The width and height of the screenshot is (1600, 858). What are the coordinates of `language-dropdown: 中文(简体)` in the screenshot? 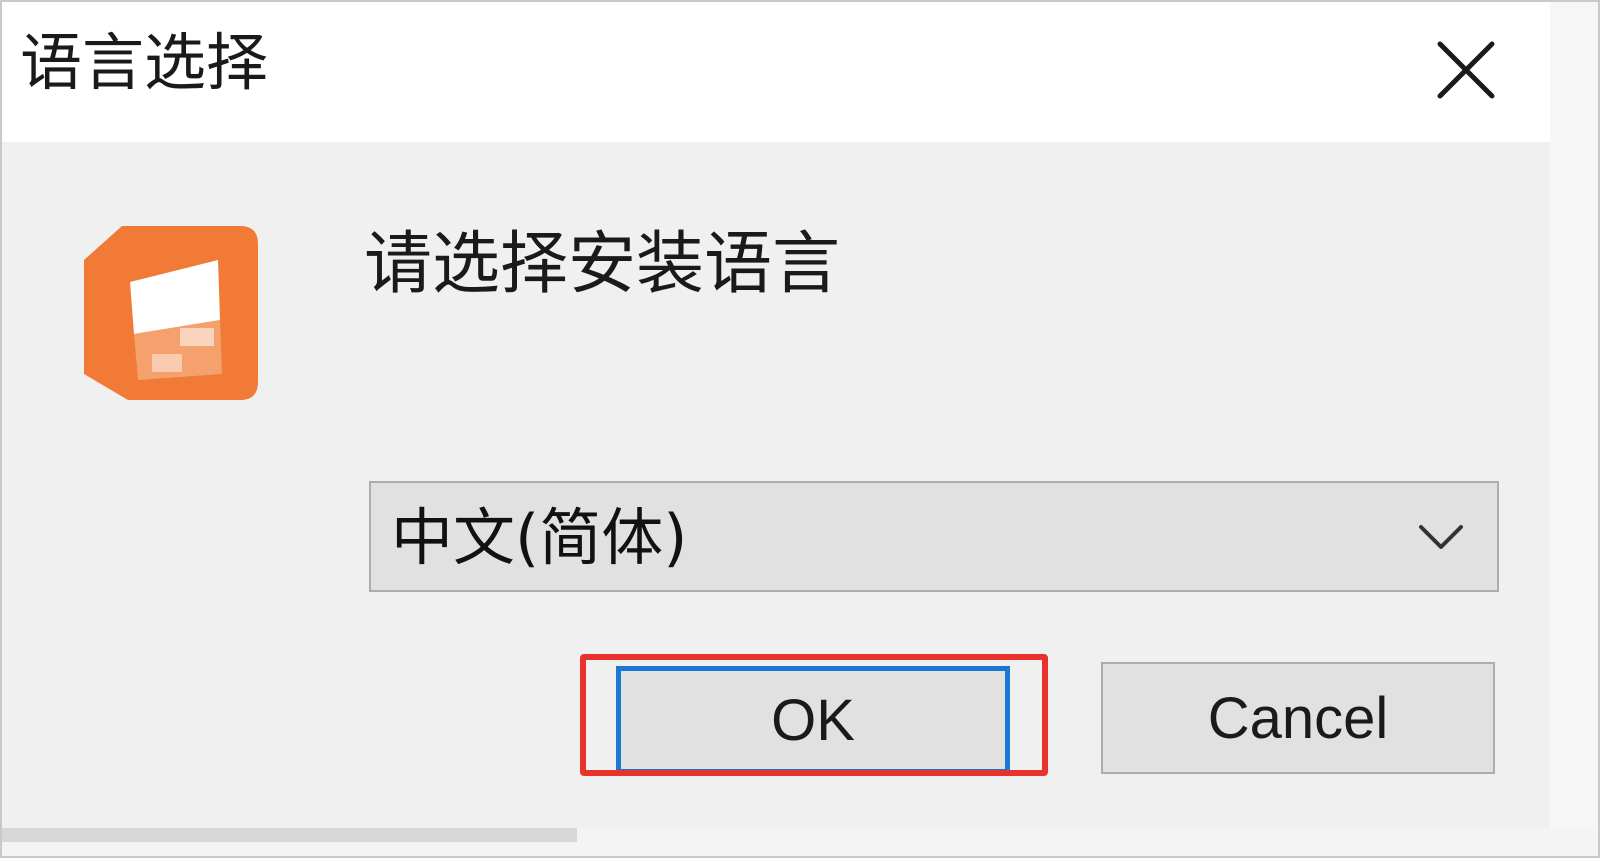 It's located at (934, 536).